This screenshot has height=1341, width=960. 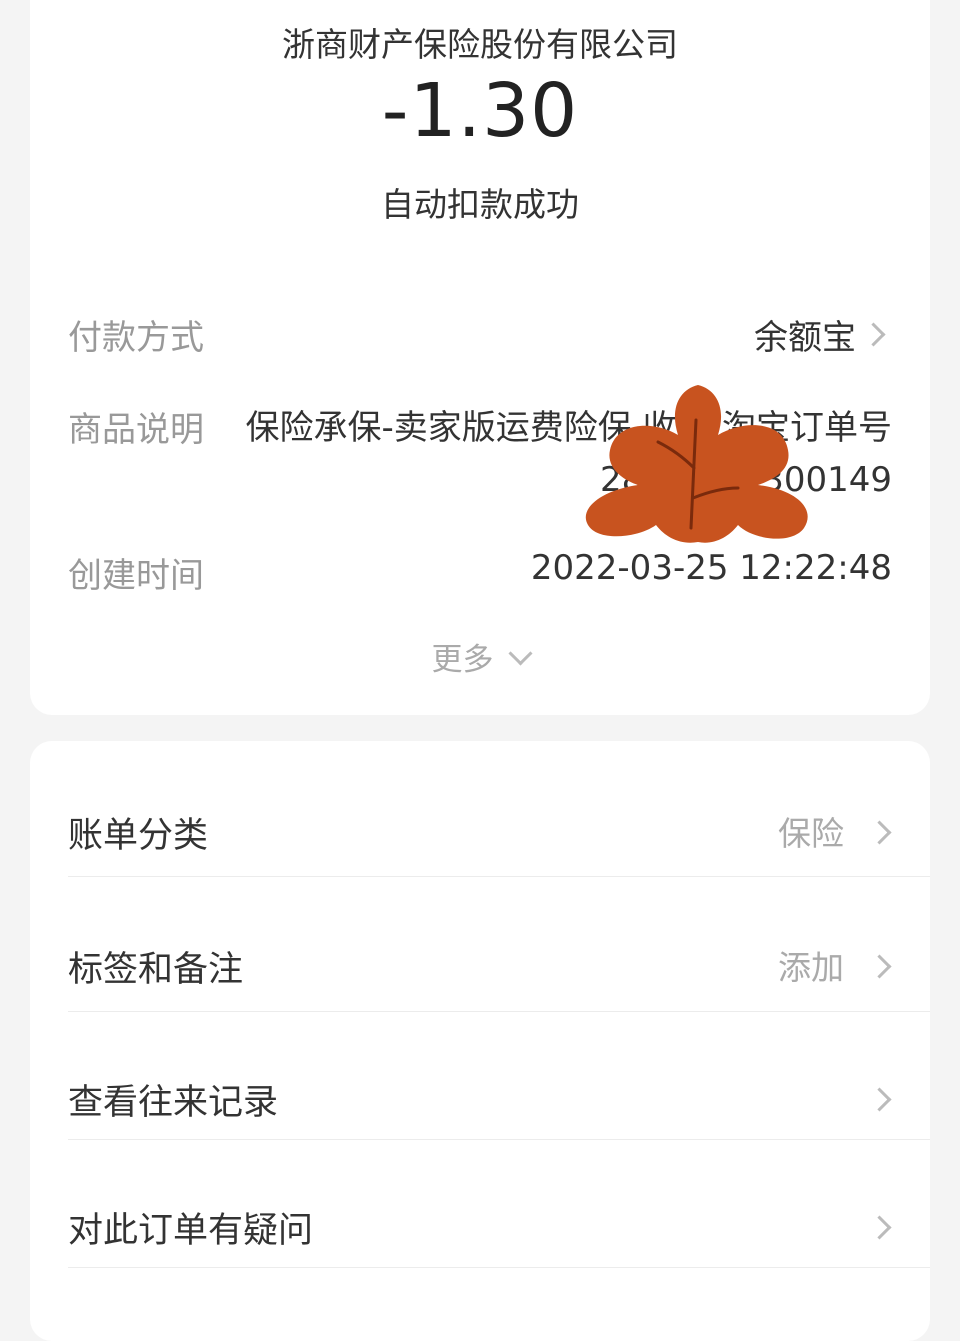 What do you see at coordinates (138, 836) in the screenshot?
I see `list-item-label: 账单分类` at bounding box center [138, 836].